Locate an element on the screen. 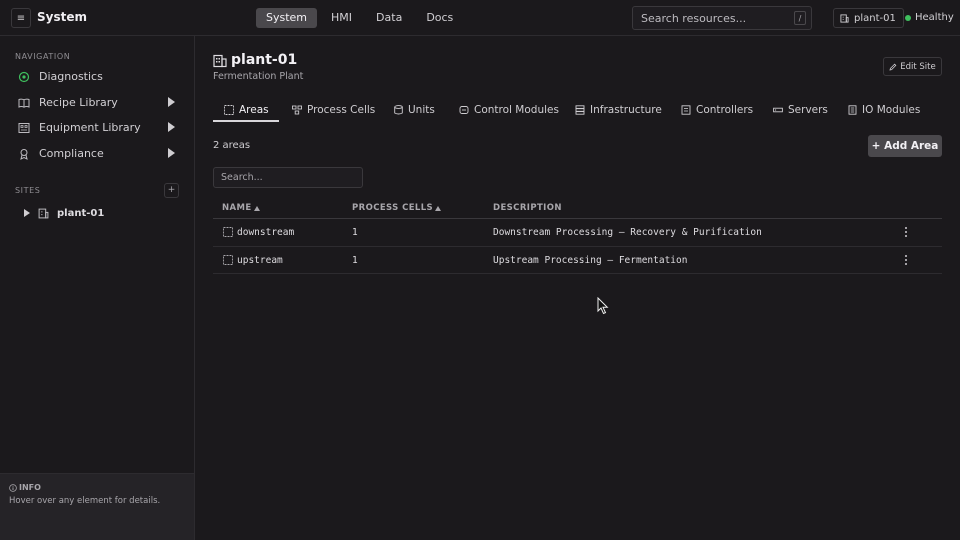 This screenshot has height=540, width=960. sidebar-item-recipe-library: Recipe Library is located at coordinates (97, 103).